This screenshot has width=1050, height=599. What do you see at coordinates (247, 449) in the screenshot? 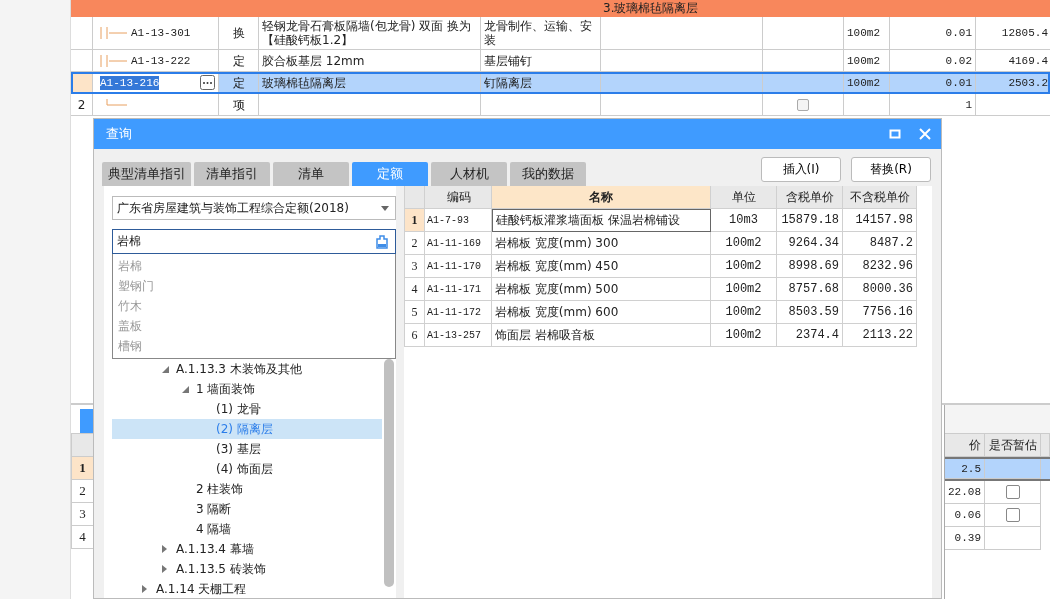
I see `tree-item: (3) 基层` at bounding box center [247, 449].